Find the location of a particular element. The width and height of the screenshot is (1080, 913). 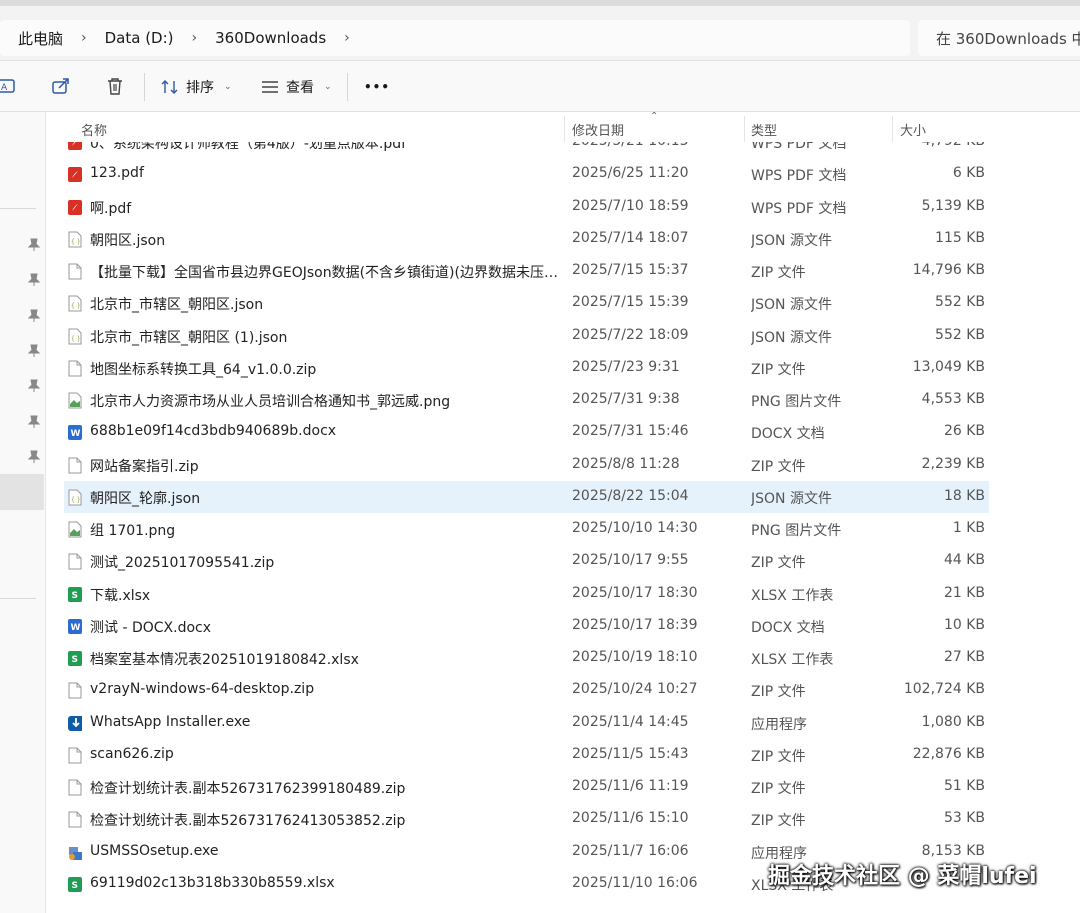

file-date: 2025/7/14 18:07 is located at coordinates (630, 237).